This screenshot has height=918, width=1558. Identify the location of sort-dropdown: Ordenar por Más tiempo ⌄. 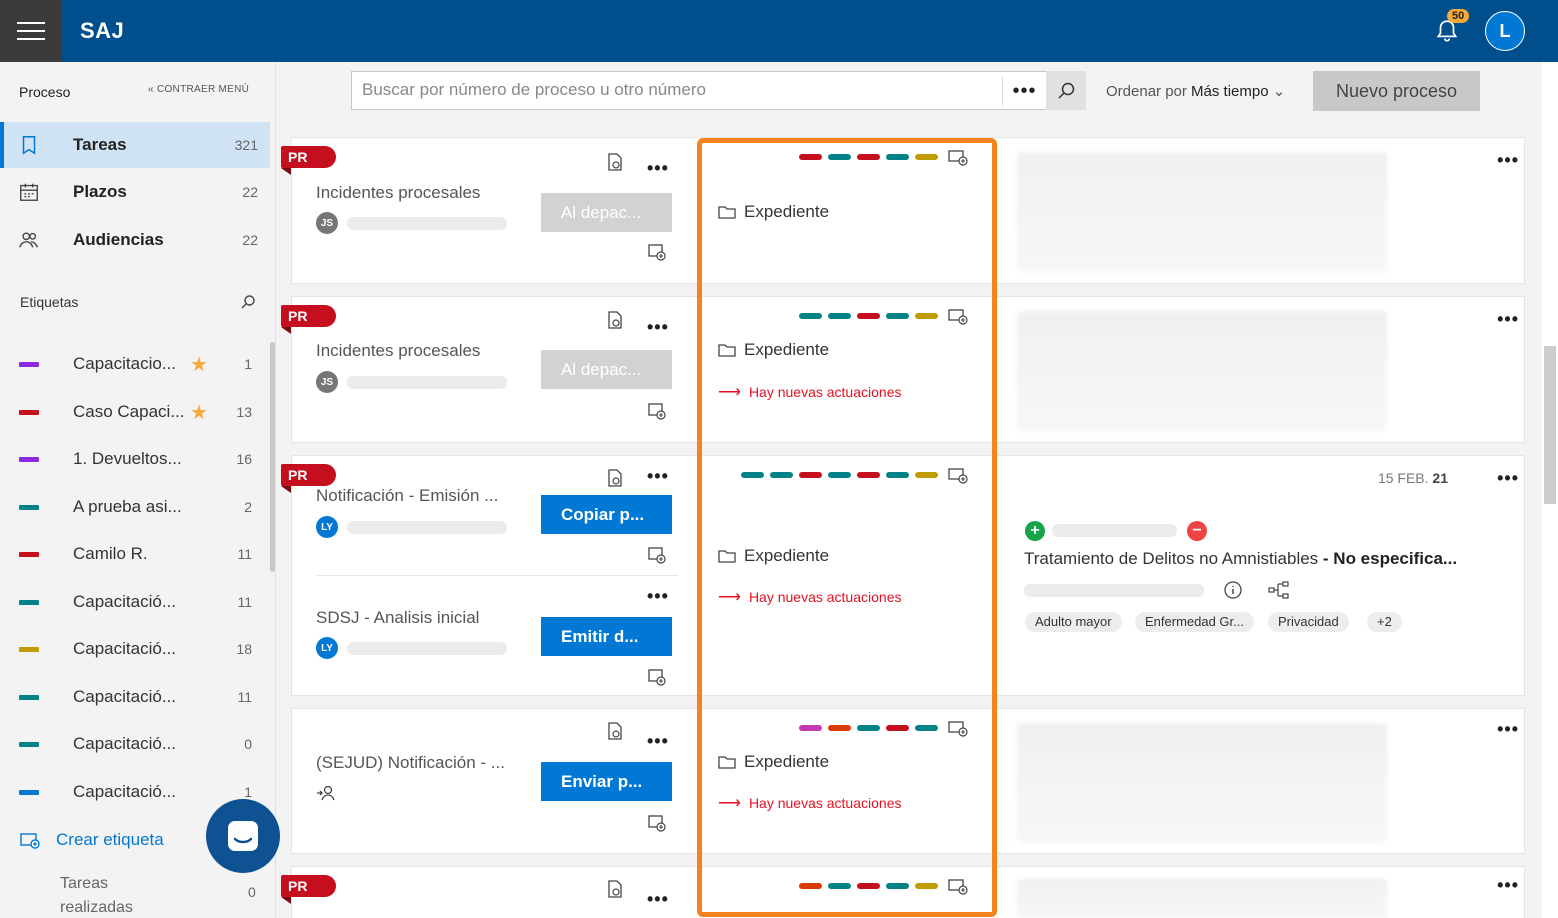
(1195, 91).